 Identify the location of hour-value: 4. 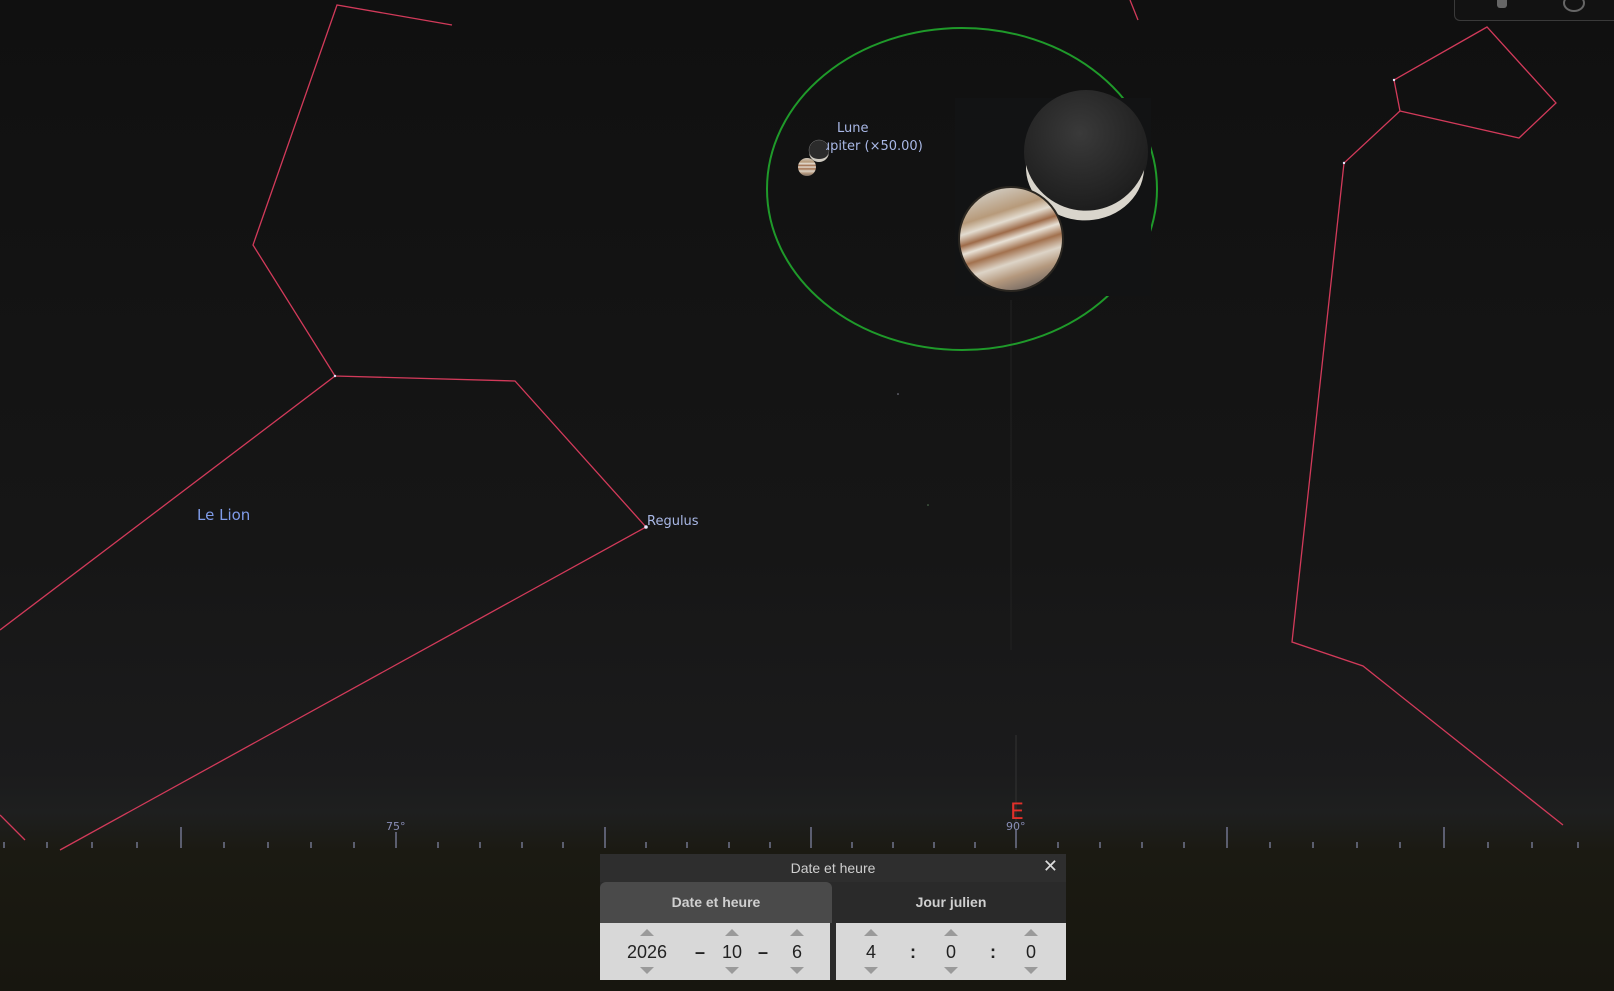
(871, 952).